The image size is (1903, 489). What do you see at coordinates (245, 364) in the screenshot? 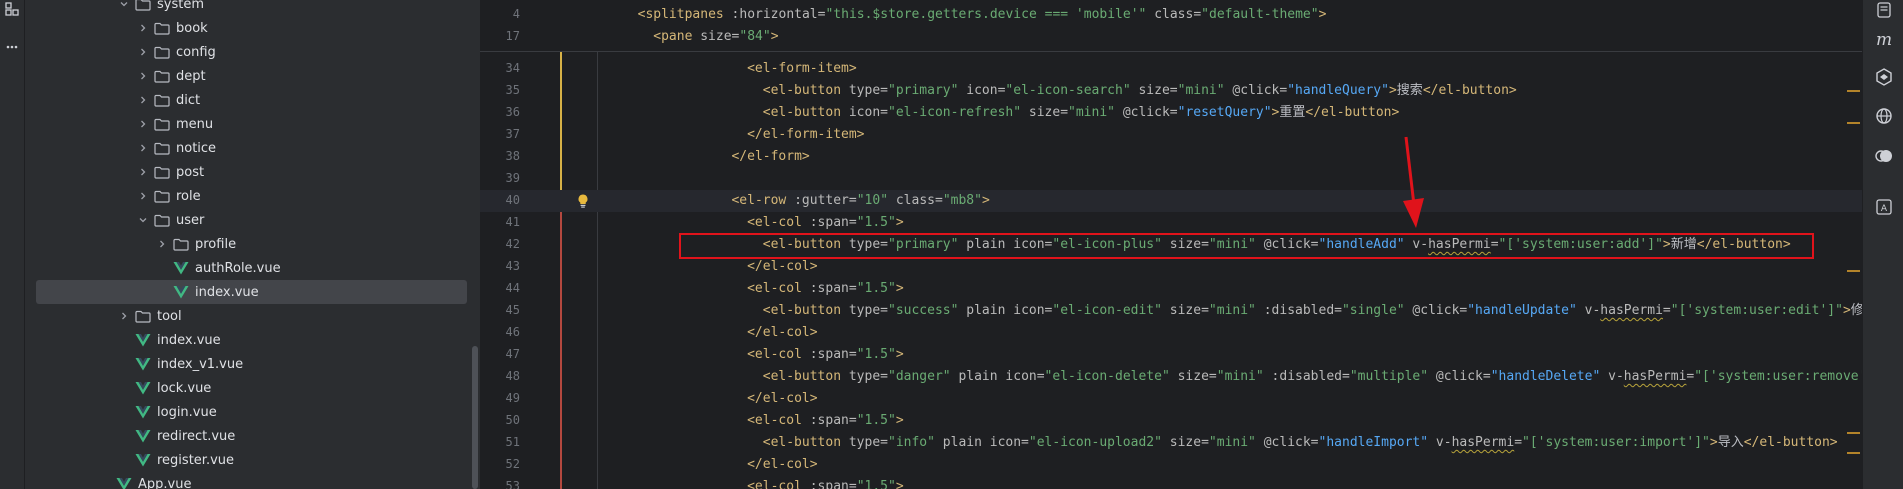
I see `tree-file: index_v1.vue` at bounding box center [245, 364].